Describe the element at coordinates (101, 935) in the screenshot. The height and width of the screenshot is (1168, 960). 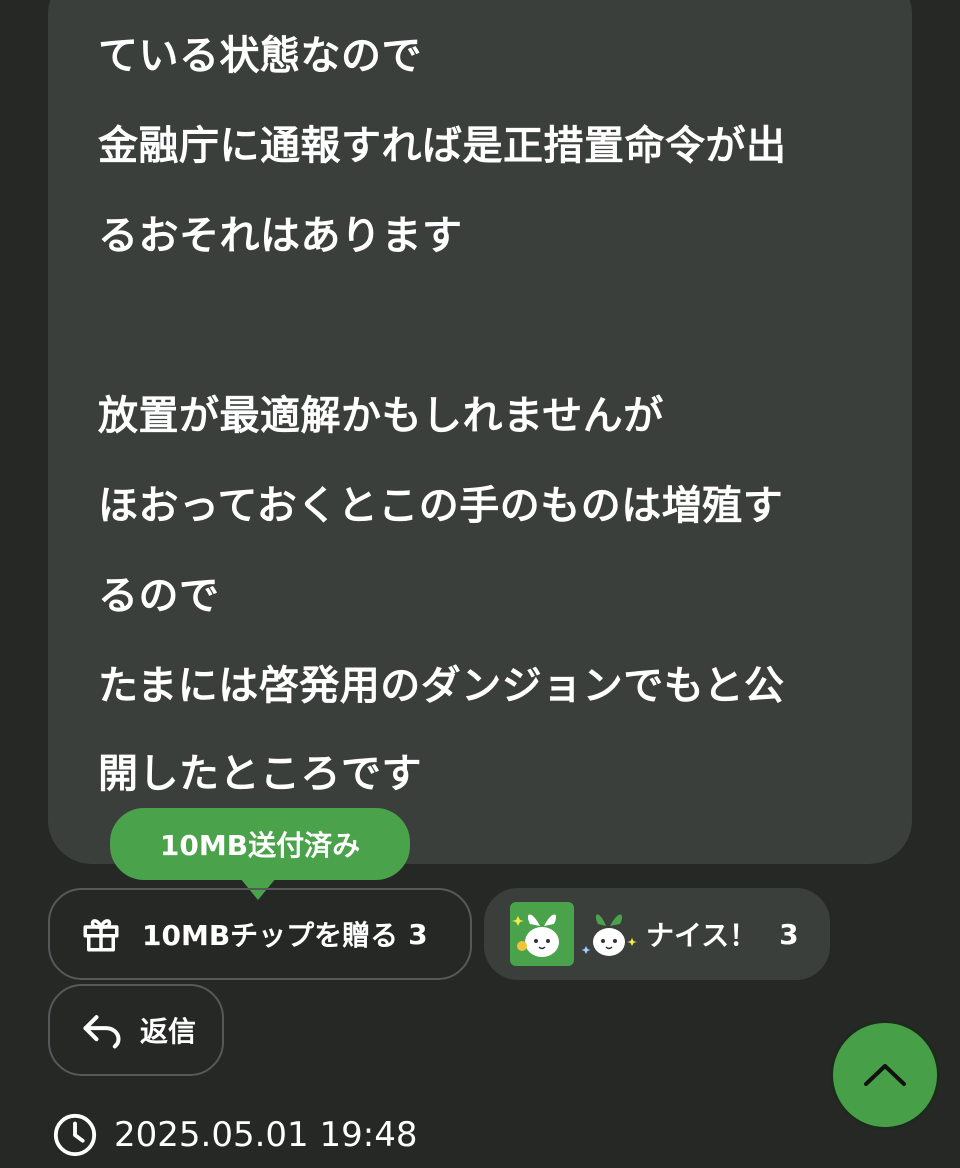
I see `gift-icon` at that location.